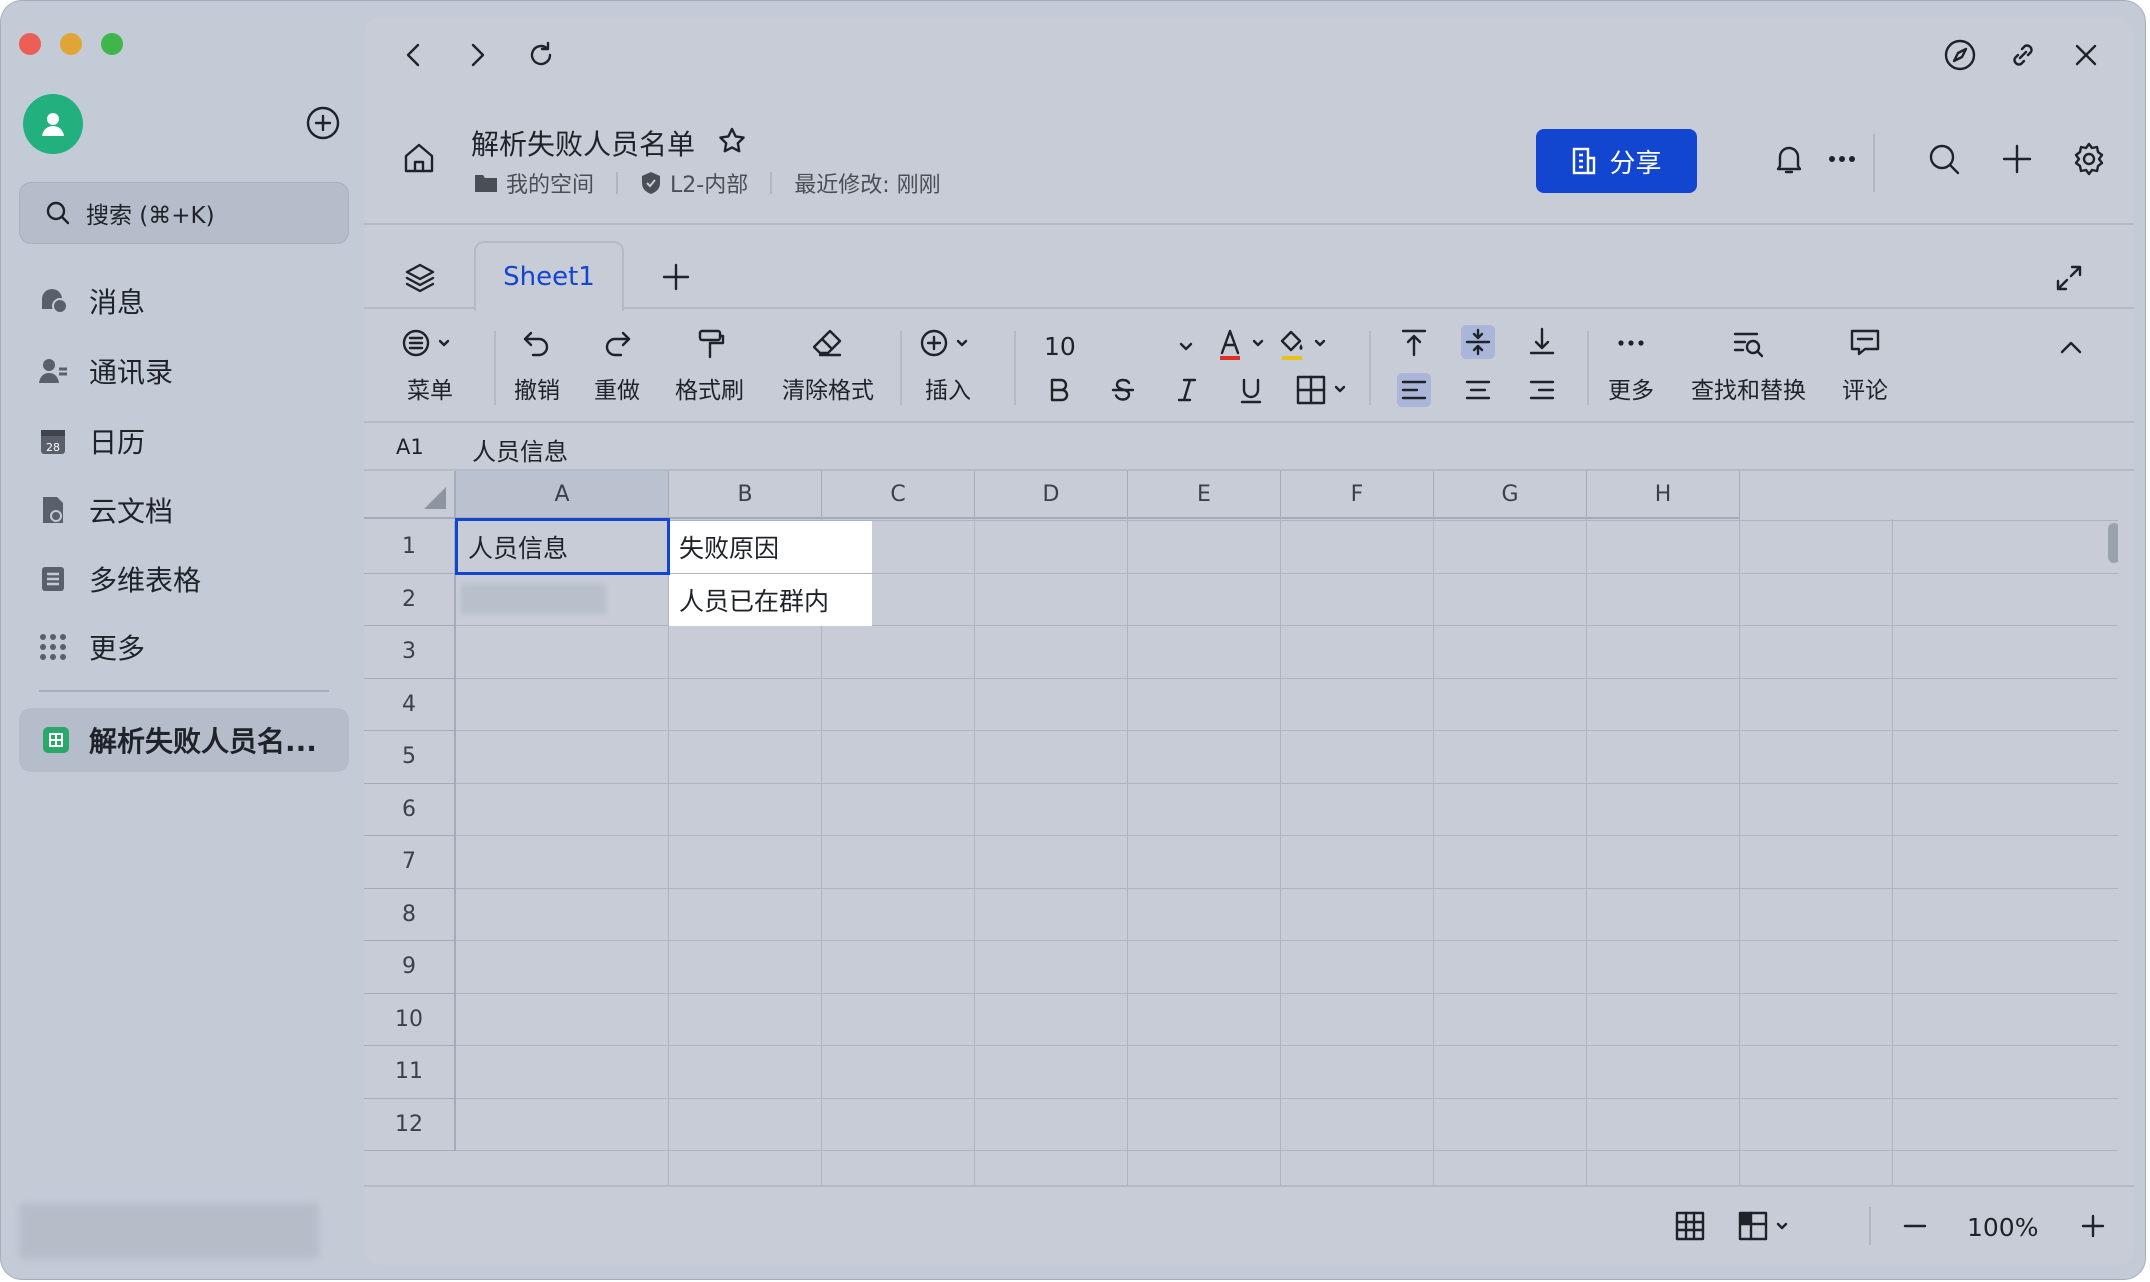  What do you see at coordinates (1204, 495) in the screenshot?
I see `column-header-e: E` at bounding box center [1204, 495].